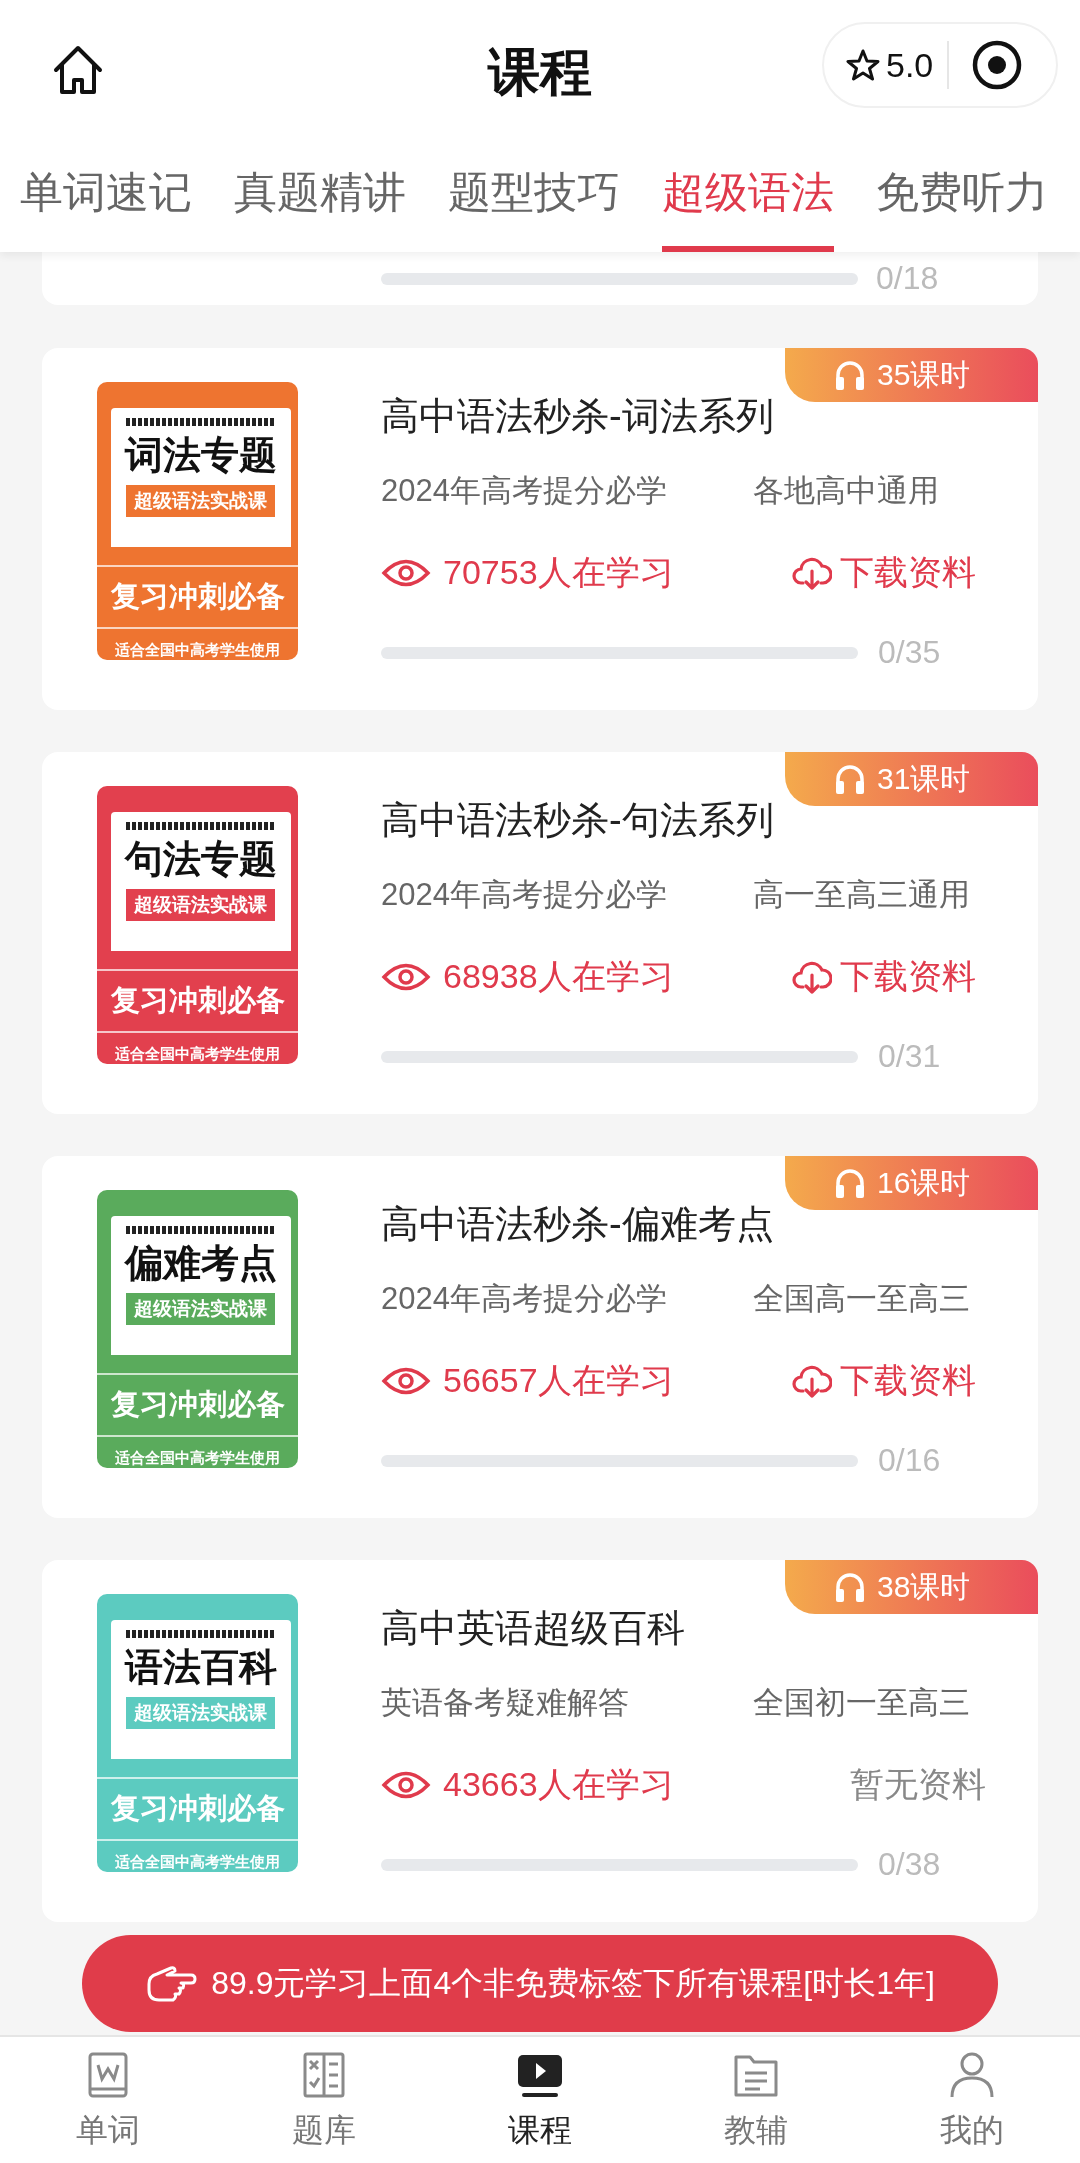 This screenshot has height=2163, width=1080. Describe the element at coordinates (320, 196) in the screenshot. I see `category-tab: 真题精讲` at that location.